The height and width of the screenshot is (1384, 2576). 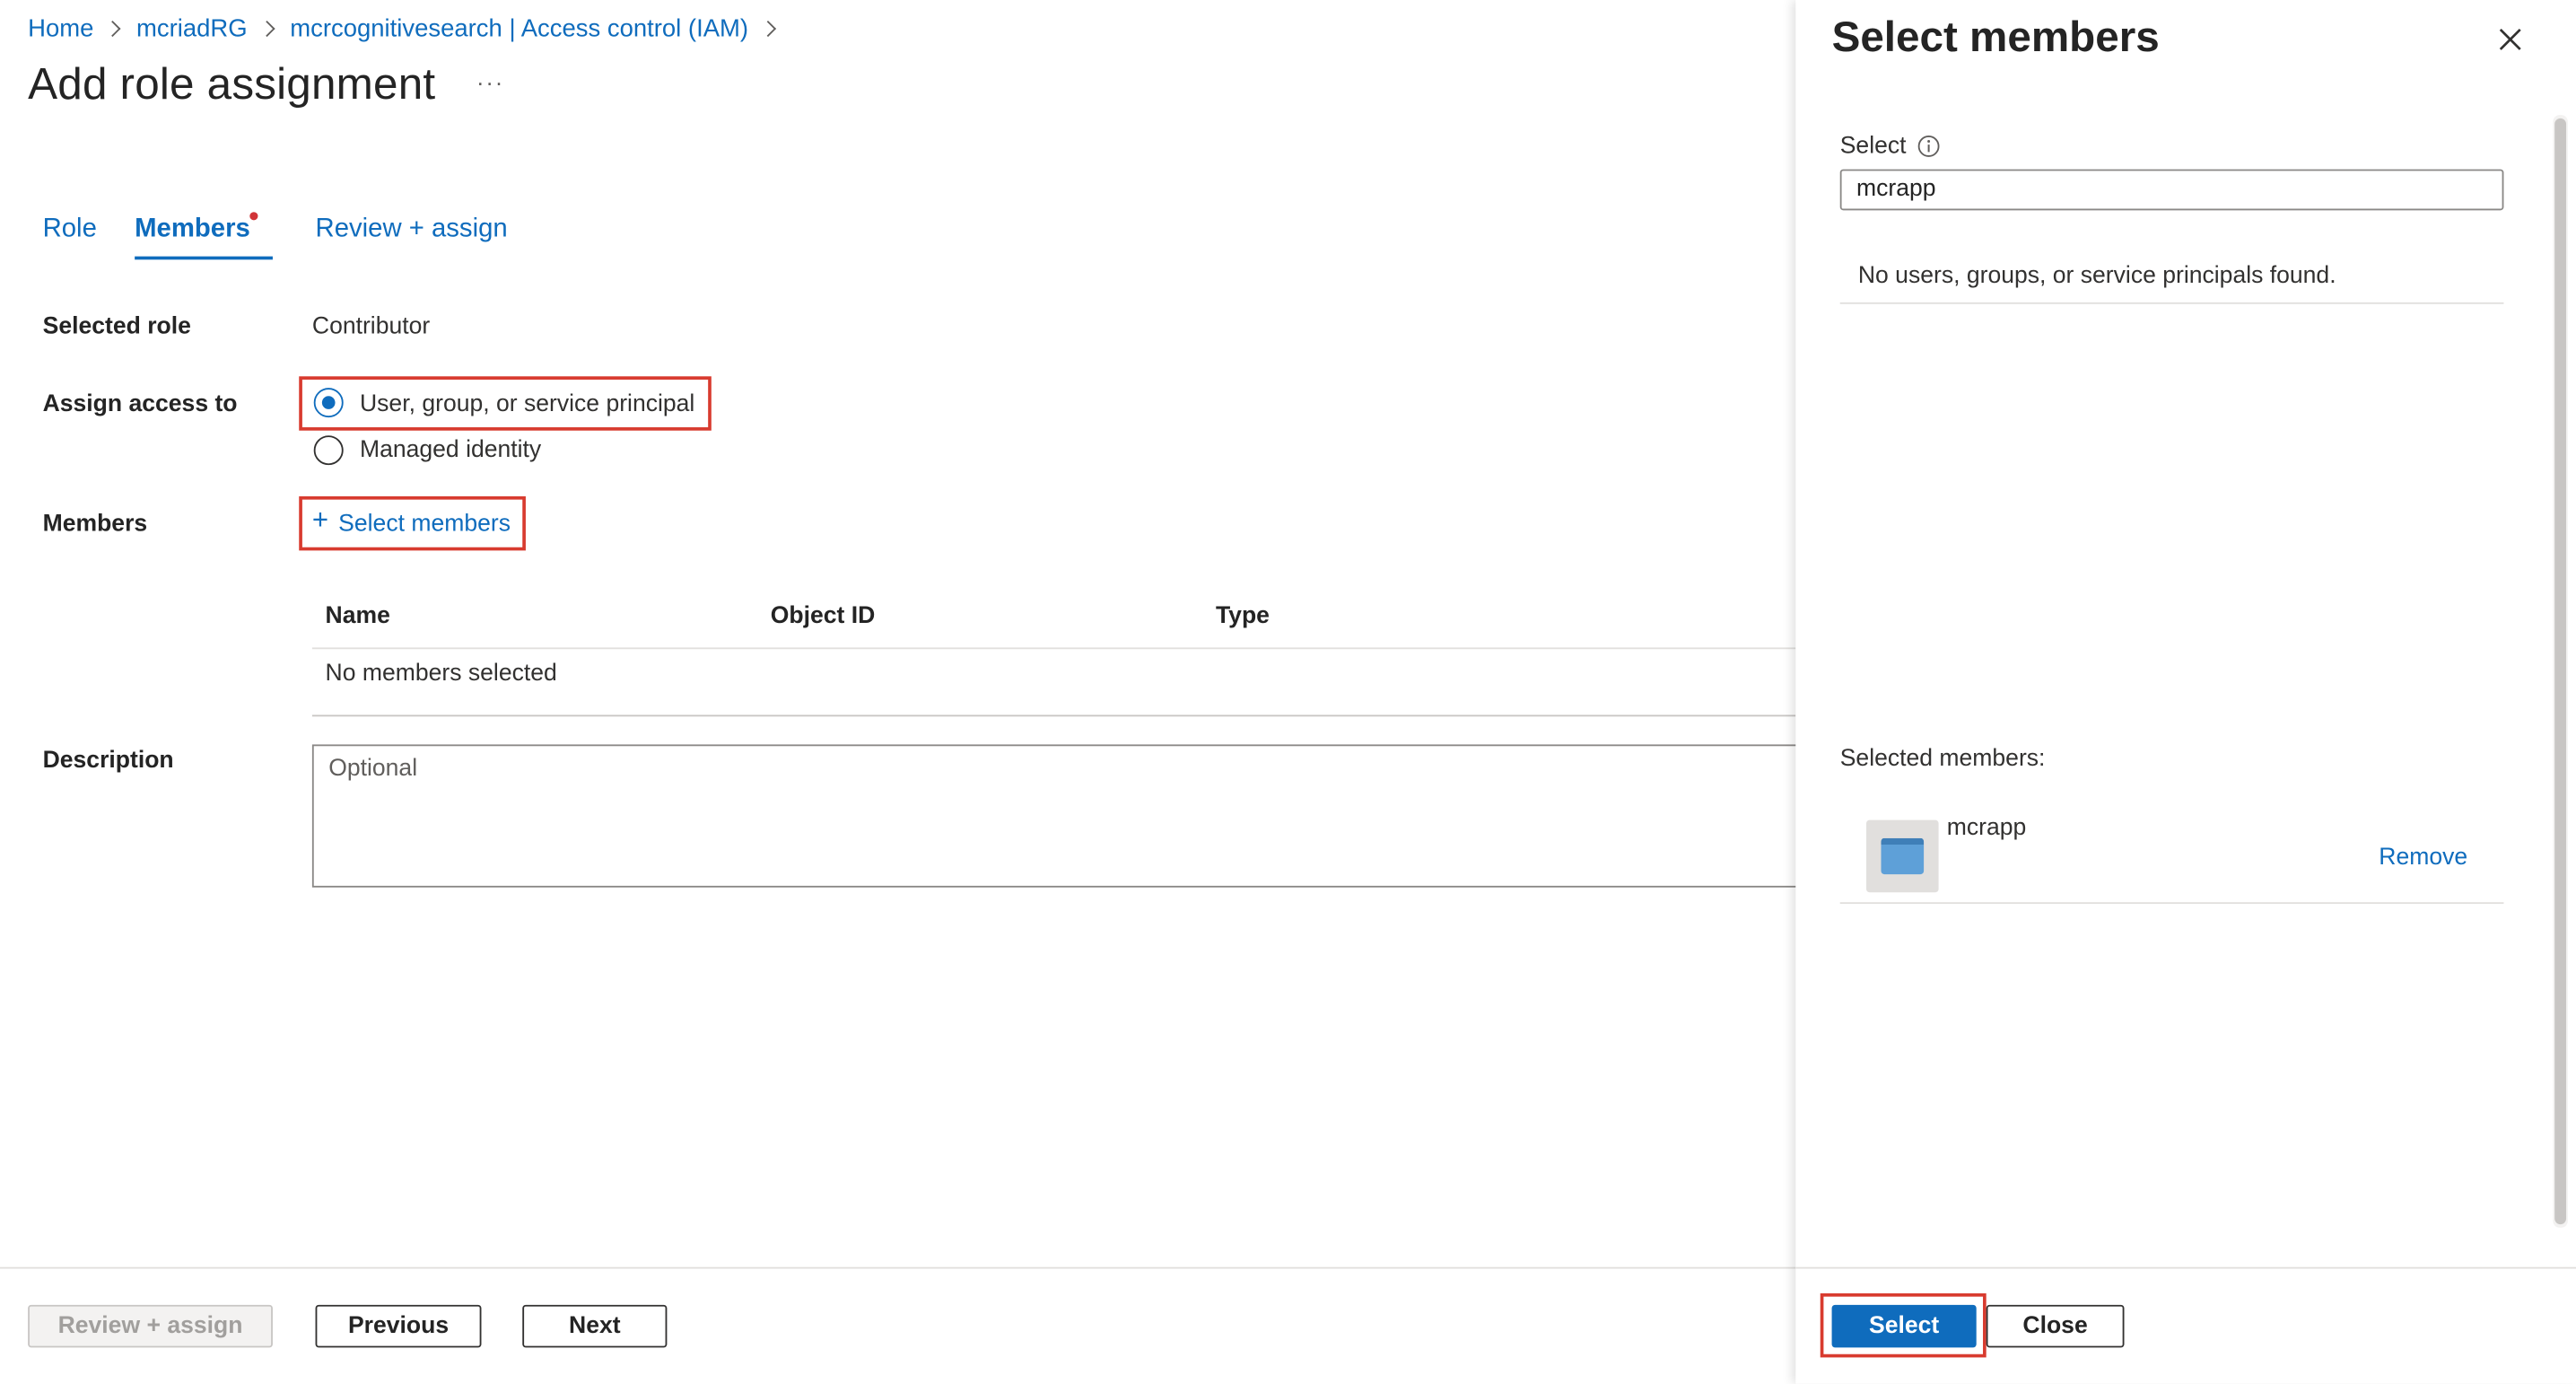 What do you see at coordinates (371, 327) in the screenshot?
I see `selected-role-value: Contributor` at bounding box center [371, 327].